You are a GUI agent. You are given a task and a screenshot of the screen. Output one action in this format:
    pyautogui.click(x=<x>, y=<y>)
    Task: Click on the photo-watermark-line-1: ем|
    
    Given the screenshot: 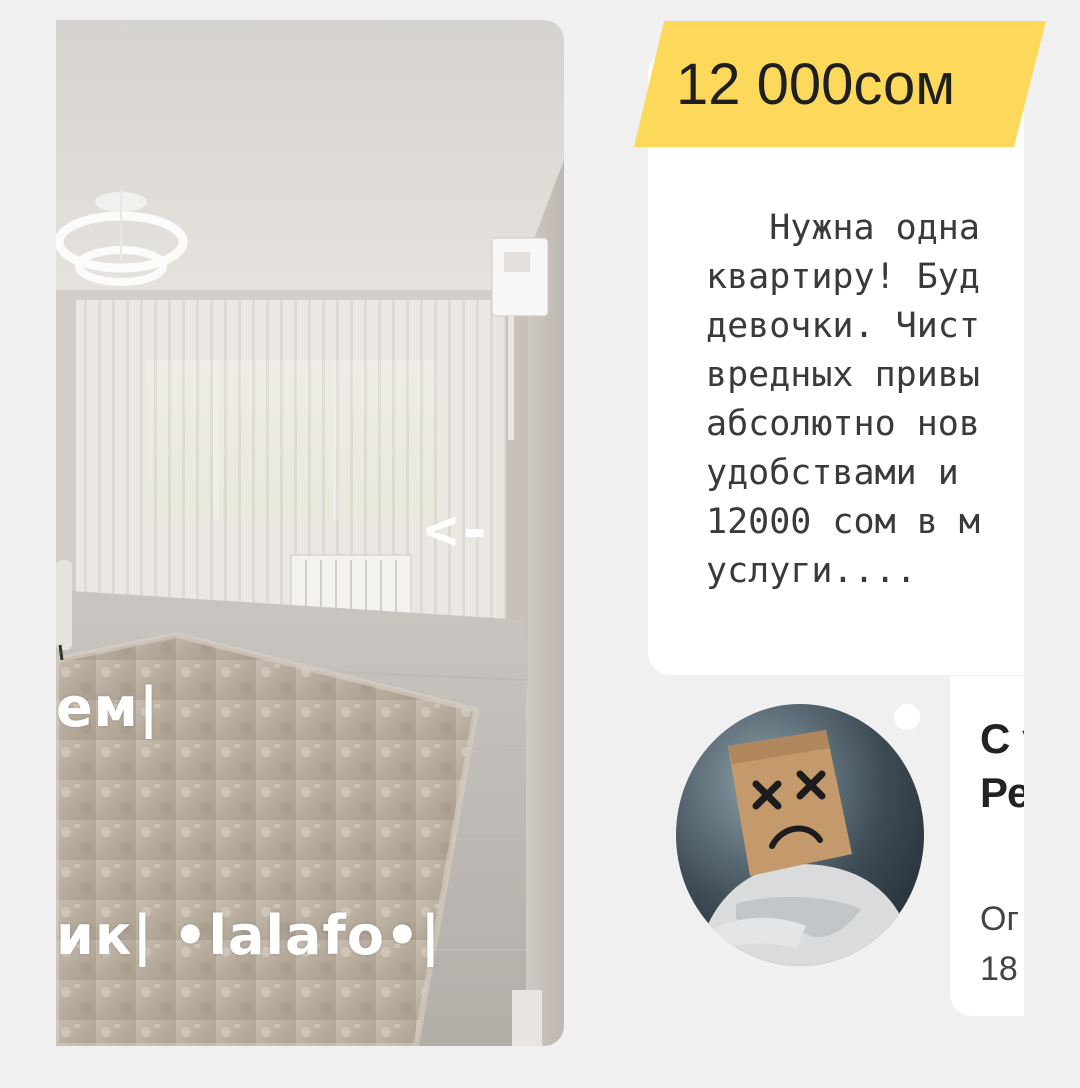 What is the action you would take?
    pyautogui.click(x=108, y=707)
    